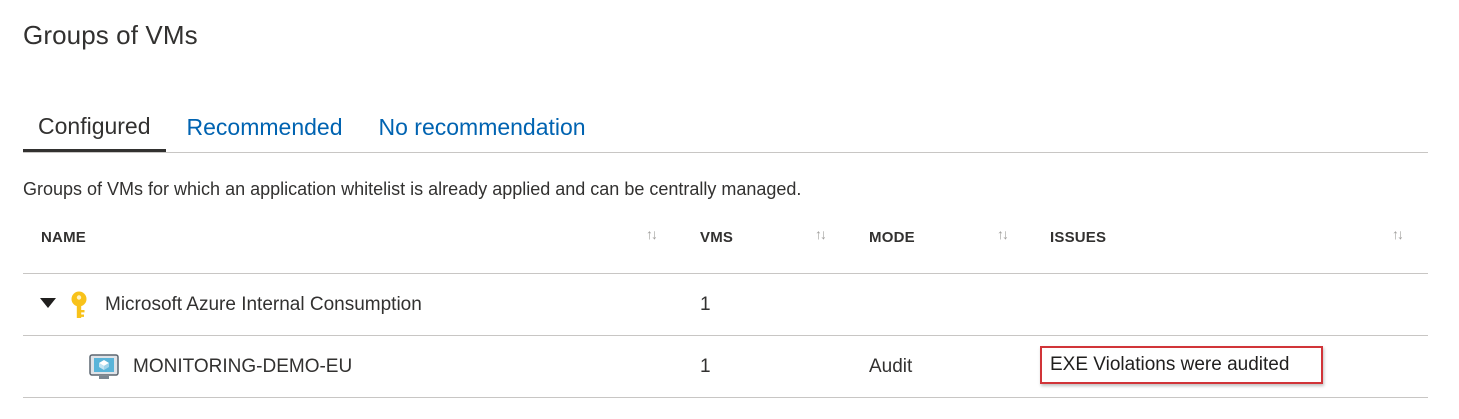 Image resolution: width=1459 pixels, height=419 pixels. Describe the element at coordinates (94, 129) in the screenshot. I see `tab-configured: Configured` at that location.